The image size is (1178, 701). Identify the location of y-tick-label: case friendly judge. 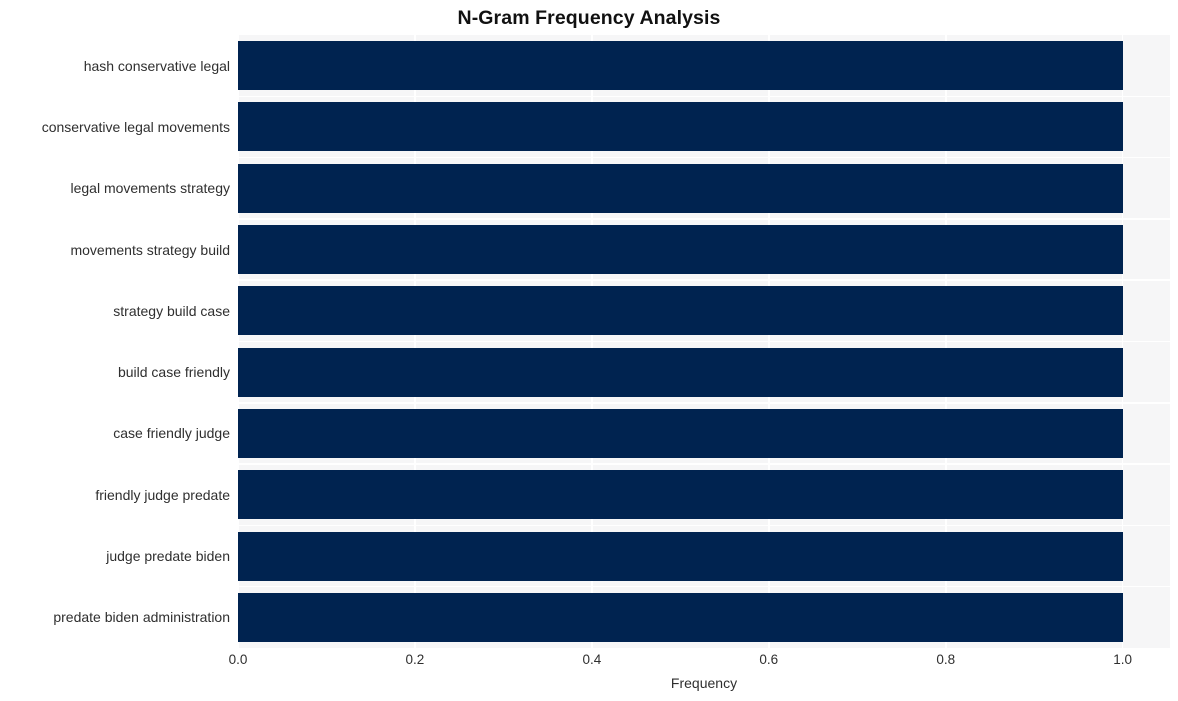
(171, 433).